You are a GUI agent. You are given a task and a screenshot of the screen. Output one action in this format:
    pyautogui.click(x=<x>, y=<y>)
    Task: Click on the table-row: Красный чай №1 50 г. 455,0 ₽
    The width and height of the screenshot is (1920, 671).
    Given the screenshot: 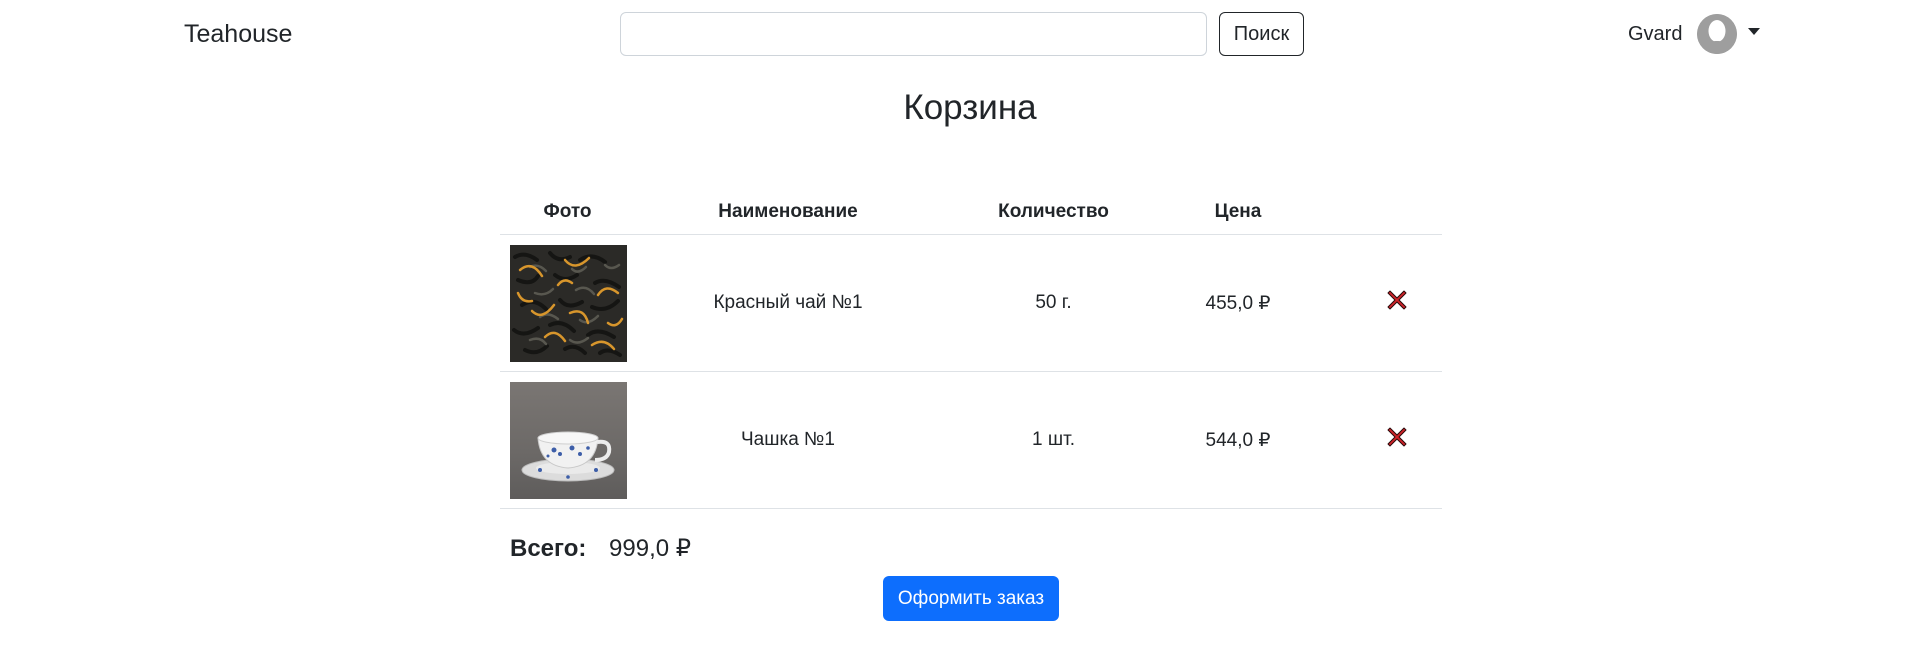 What is the action you would take?
    pyautogui.click(x=971, y=303)
    